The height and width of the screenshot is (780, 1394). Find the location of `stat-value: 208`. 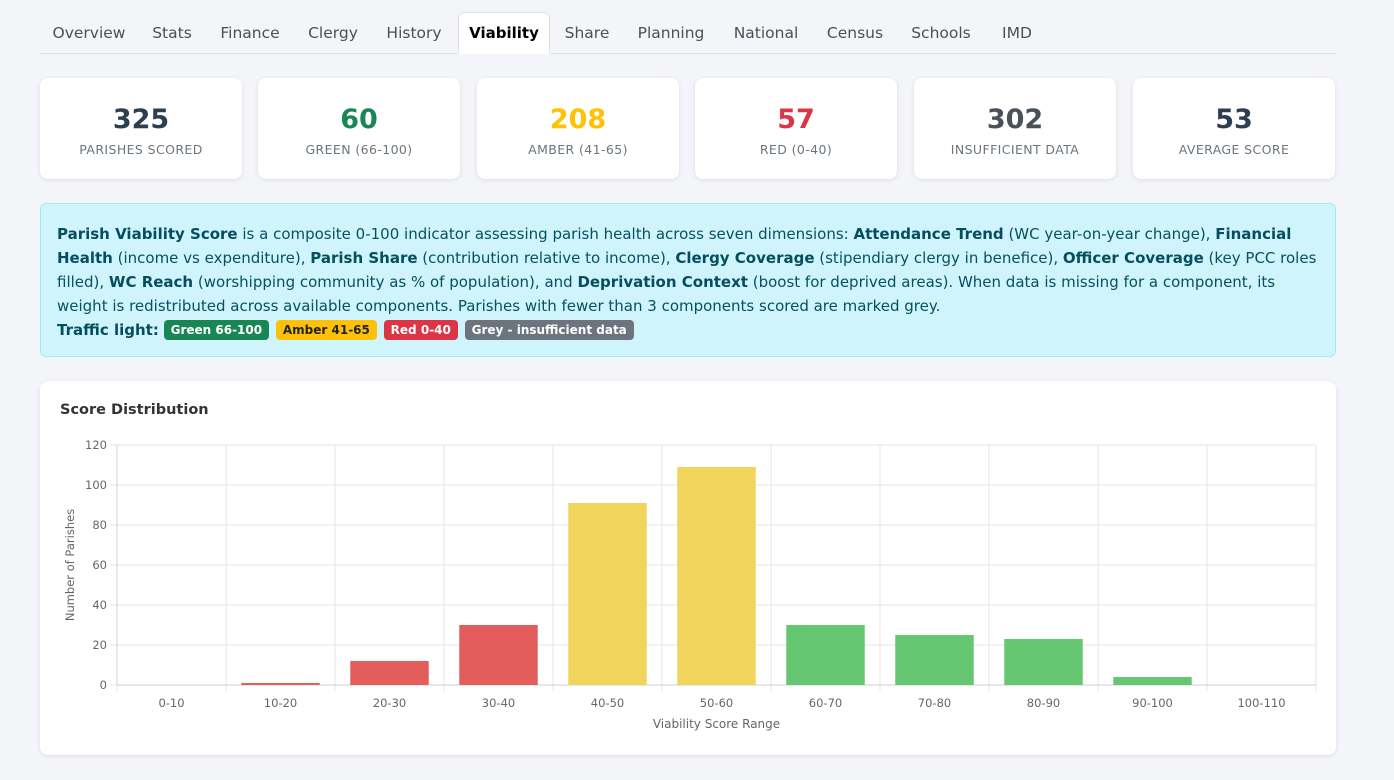

stat-value: 208 is located at coordinates (578, 119).